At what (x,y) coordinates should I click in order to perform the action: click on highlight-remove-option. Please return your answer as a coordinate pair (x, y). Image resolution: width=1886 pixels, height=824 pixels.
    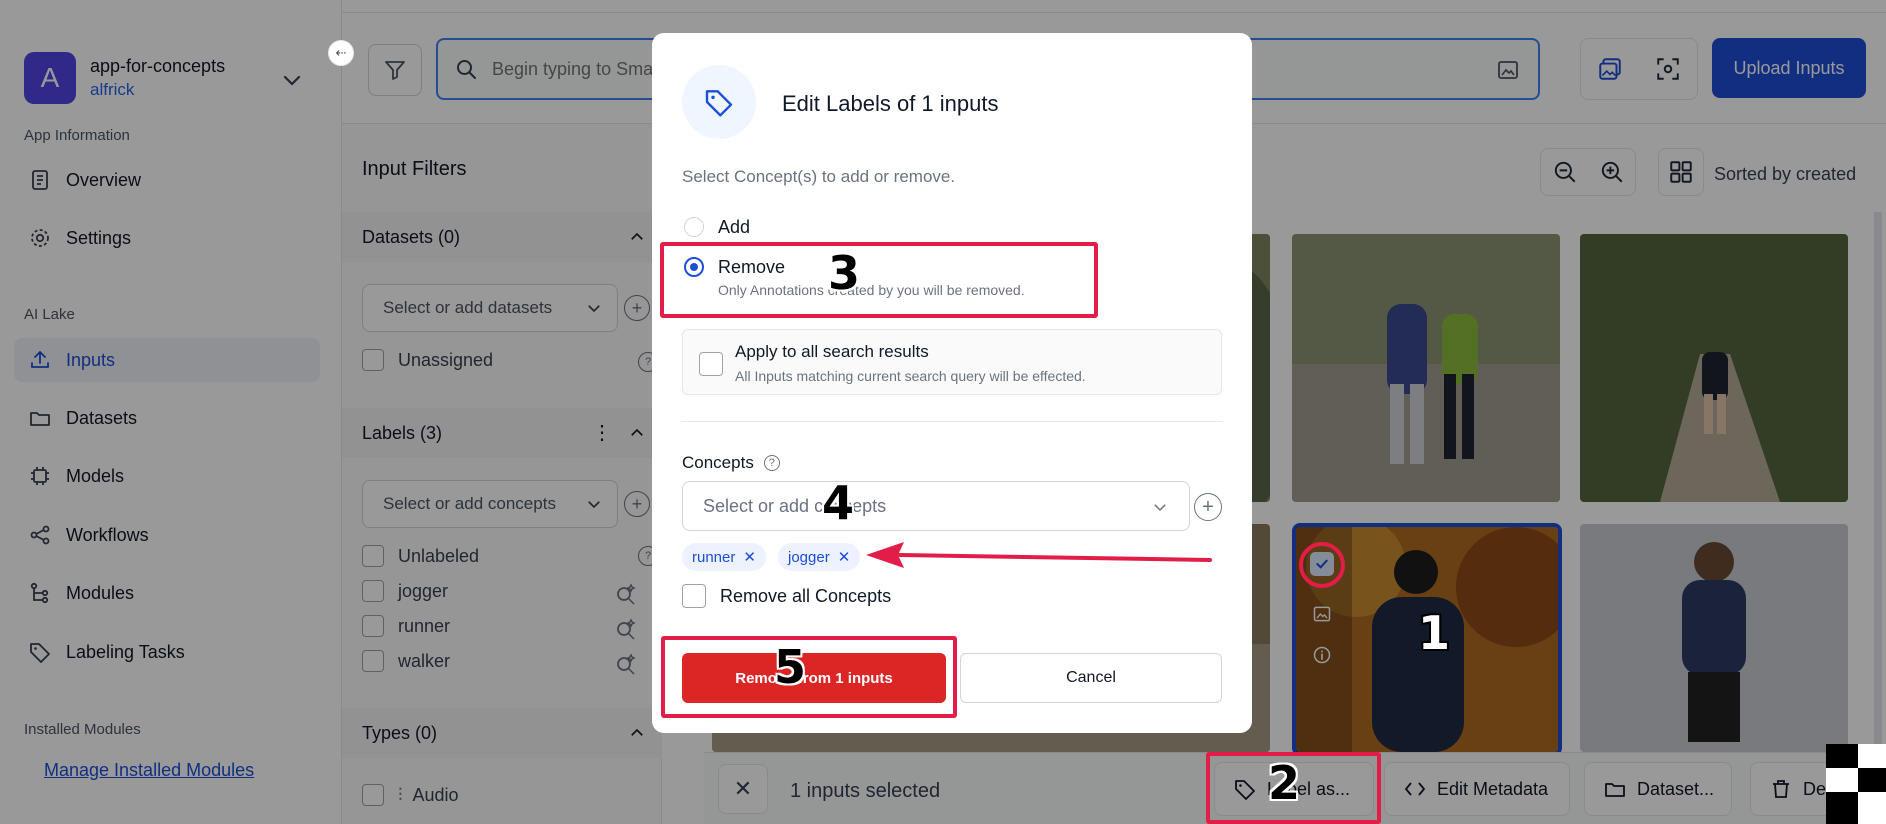
    Looking at the image, I should click on (879, 280).